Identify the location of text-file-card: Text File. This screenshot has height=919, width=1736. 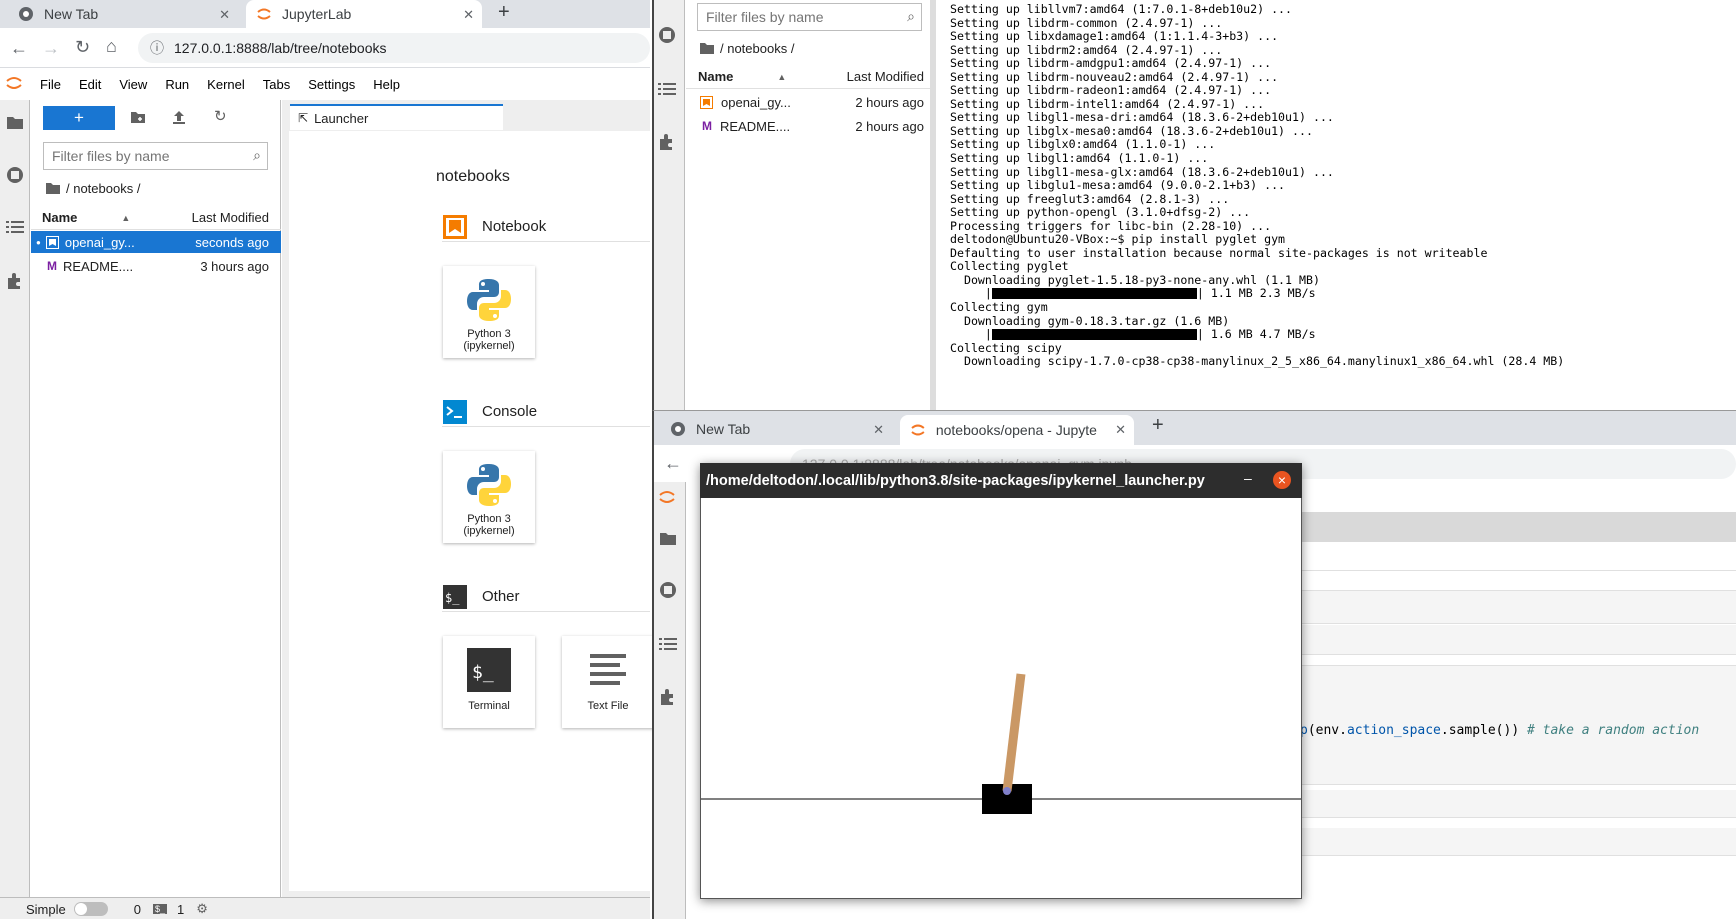
(608, 682).